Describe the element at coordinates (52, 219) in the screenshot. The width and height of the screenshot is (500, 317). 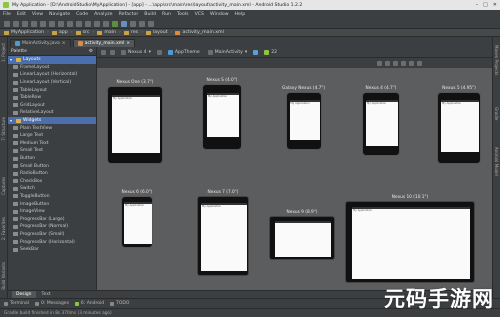
I see `palette-item: ProgressBar (Large)` at that location.